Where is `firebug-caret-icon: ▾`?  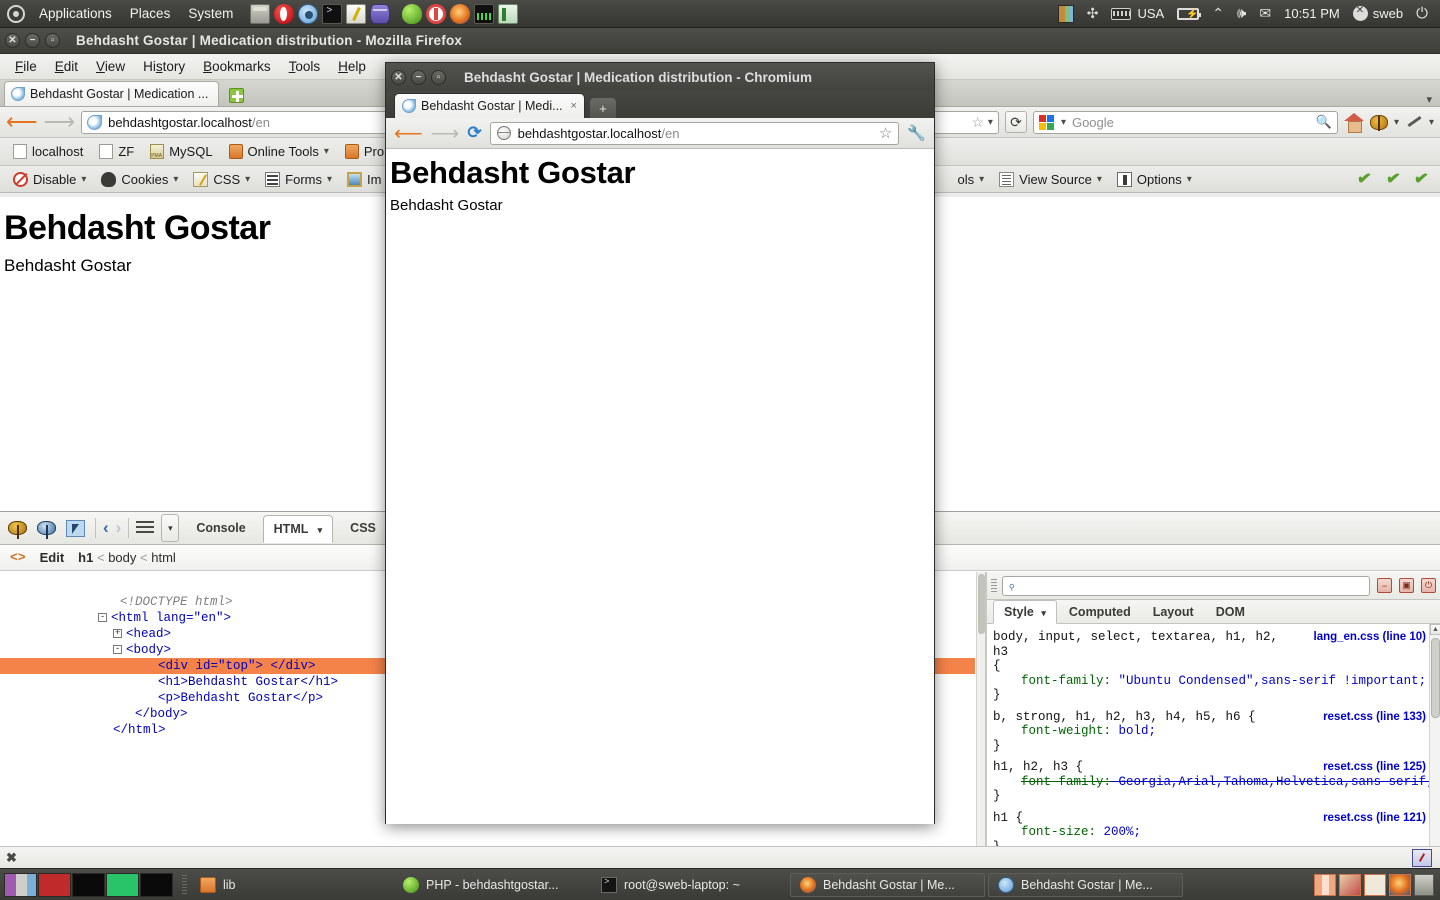
firebug-caret-icon: ▾ is located at coordinates (1396, 122).